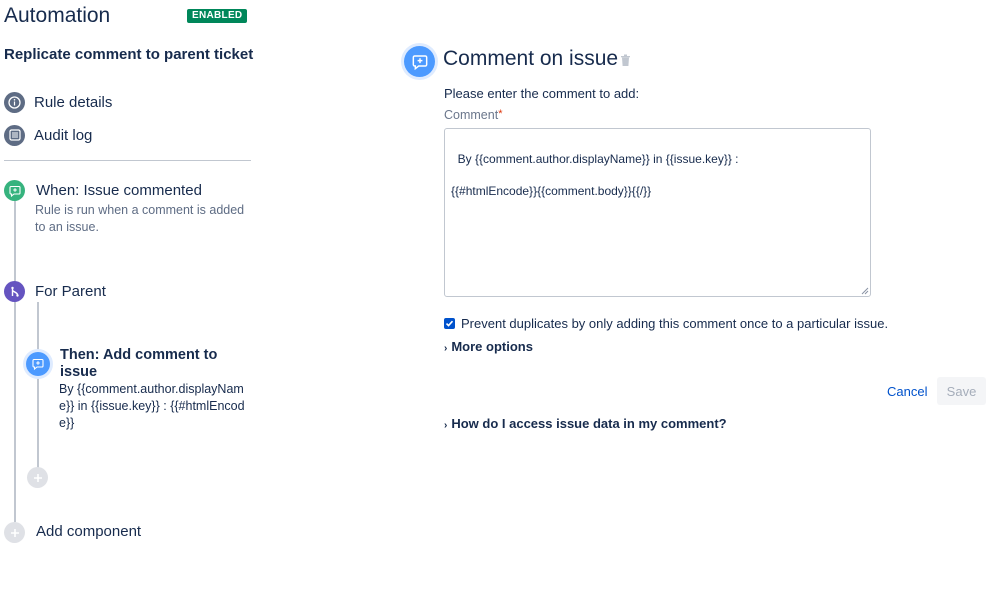 The height and width of the screenshot is (589, 999). I want to click on required-marker: *, so click(500, 114).